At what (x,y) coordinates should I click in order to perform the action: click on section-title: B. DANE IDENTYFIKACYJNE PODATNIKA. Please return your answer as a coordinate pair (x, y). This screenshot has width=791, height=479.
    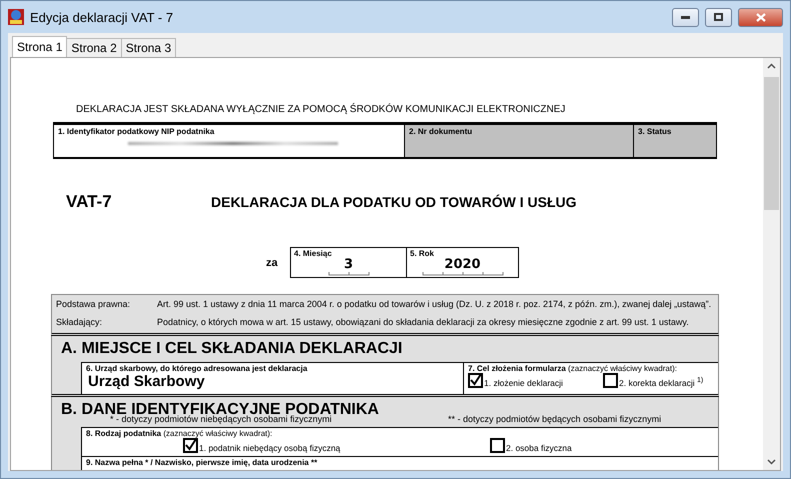
    Looking at the image, I should click on (220, 407).